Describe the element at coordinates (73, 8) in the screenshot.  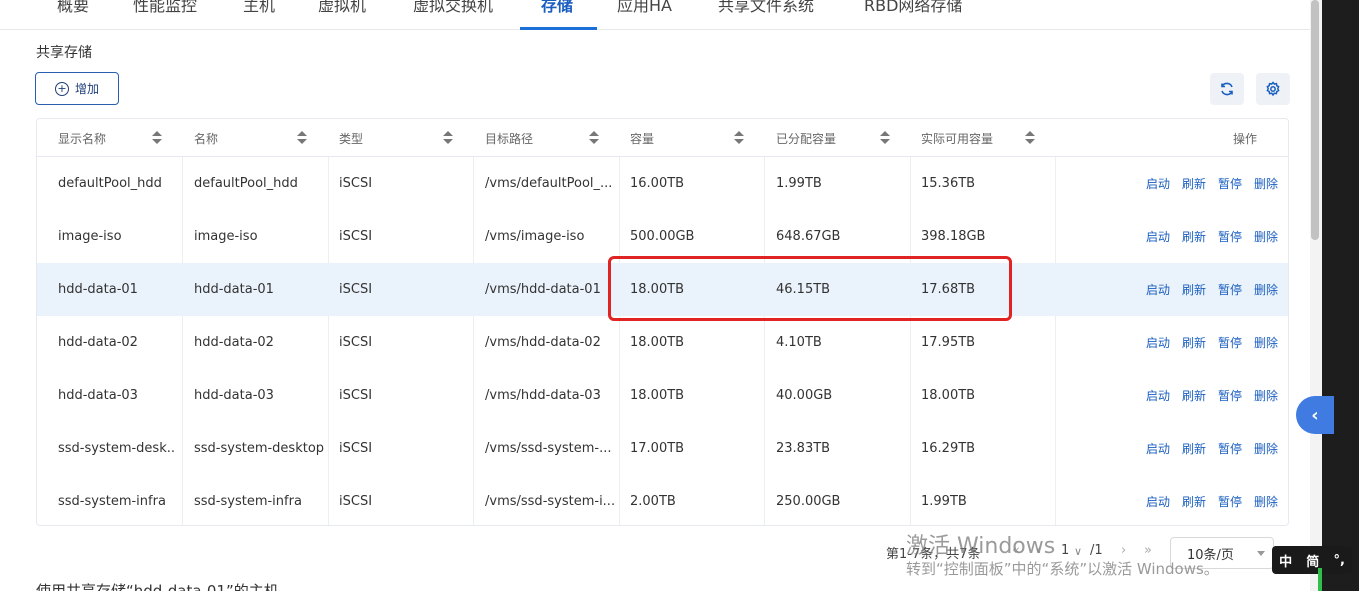
I see `tab-overview: 概要` at that location.